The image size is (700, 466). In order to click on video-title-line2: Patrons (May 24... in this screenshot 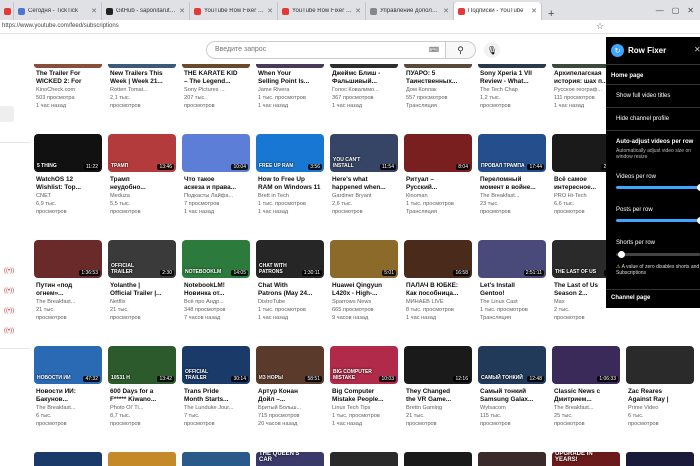, I will do `click(292, 294)`.